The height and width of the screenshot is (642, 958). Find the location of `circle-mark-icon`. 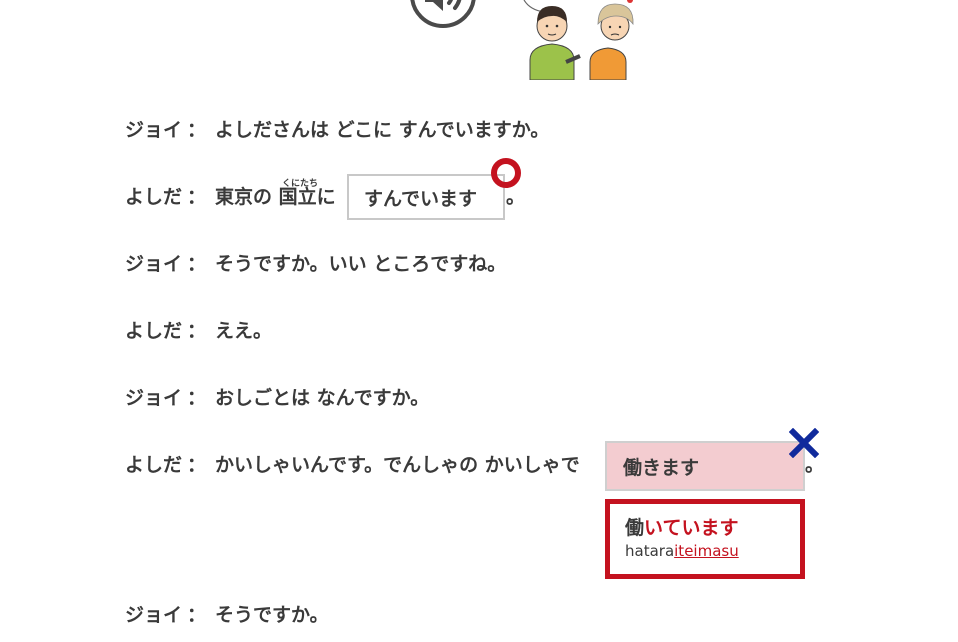

circle-mark-icon is located at coordinates (506, 175).